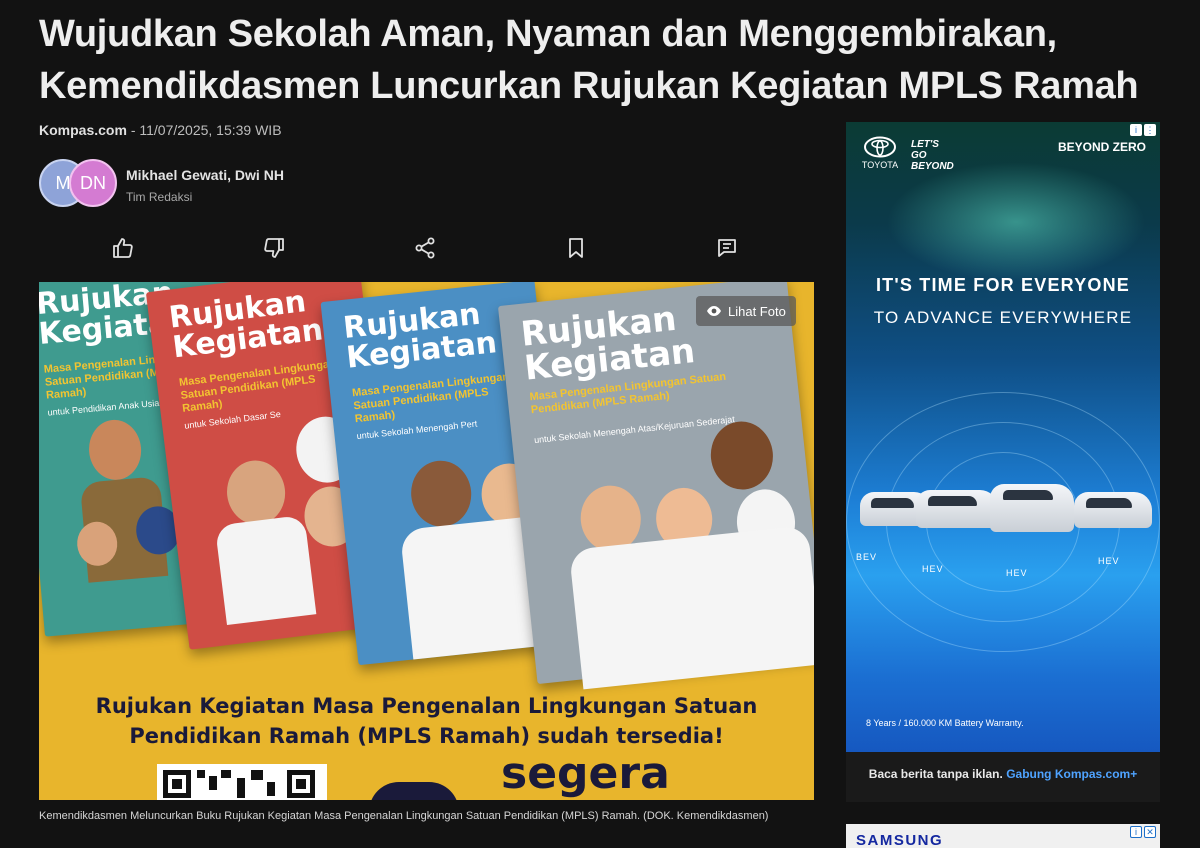 Image resolution: width=1200 pixels, height=848 pixels. I want to click on toyota-logo: TOYOTA, so click(880, 153).